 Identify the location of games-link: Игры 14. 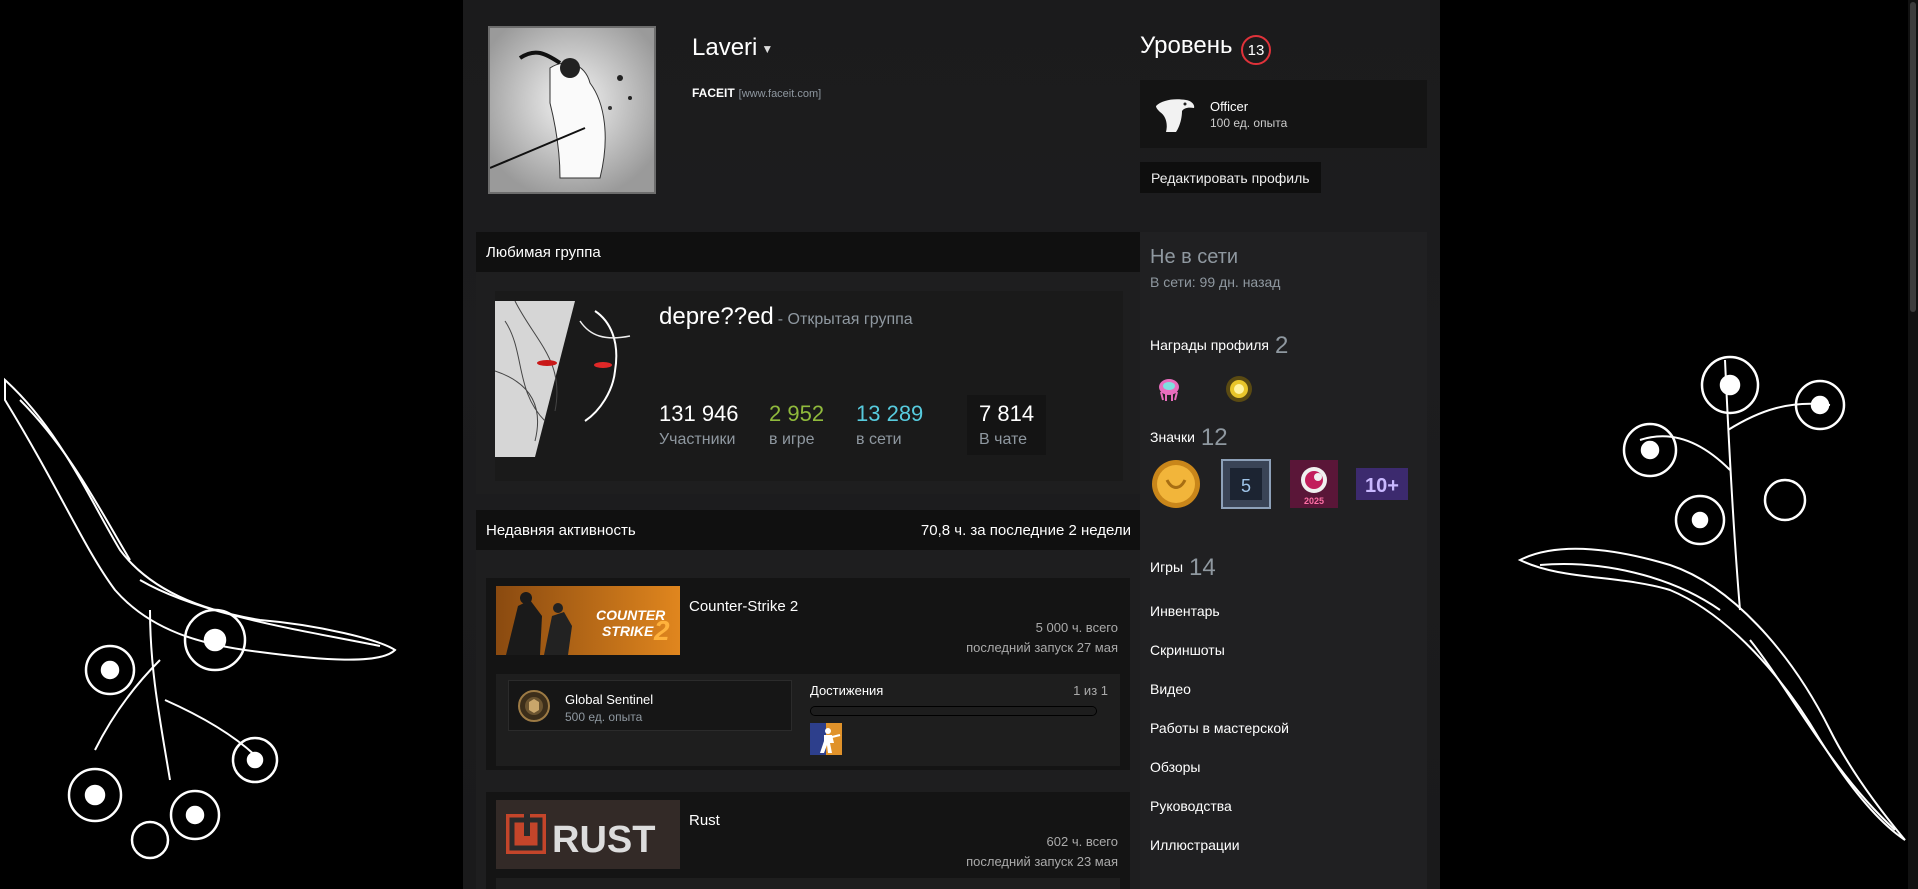
(1183, 568).